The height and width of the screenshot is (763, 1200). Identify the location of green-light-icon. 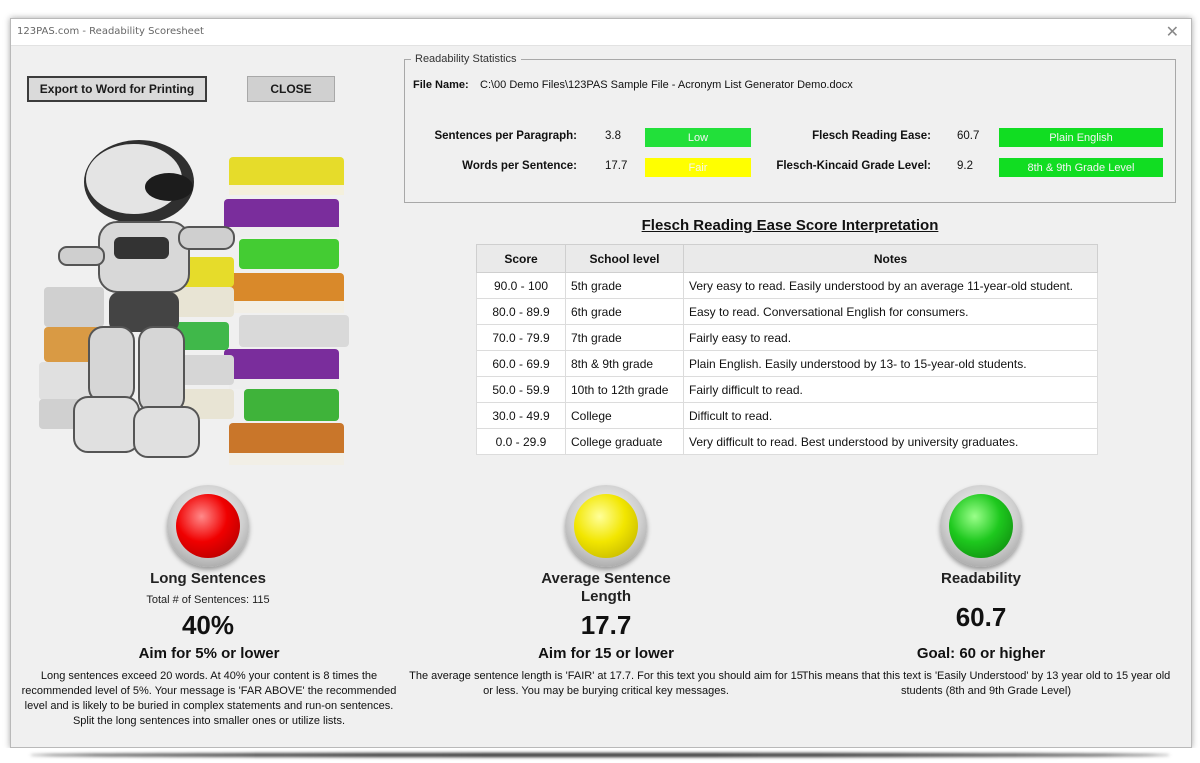
(981, 526).